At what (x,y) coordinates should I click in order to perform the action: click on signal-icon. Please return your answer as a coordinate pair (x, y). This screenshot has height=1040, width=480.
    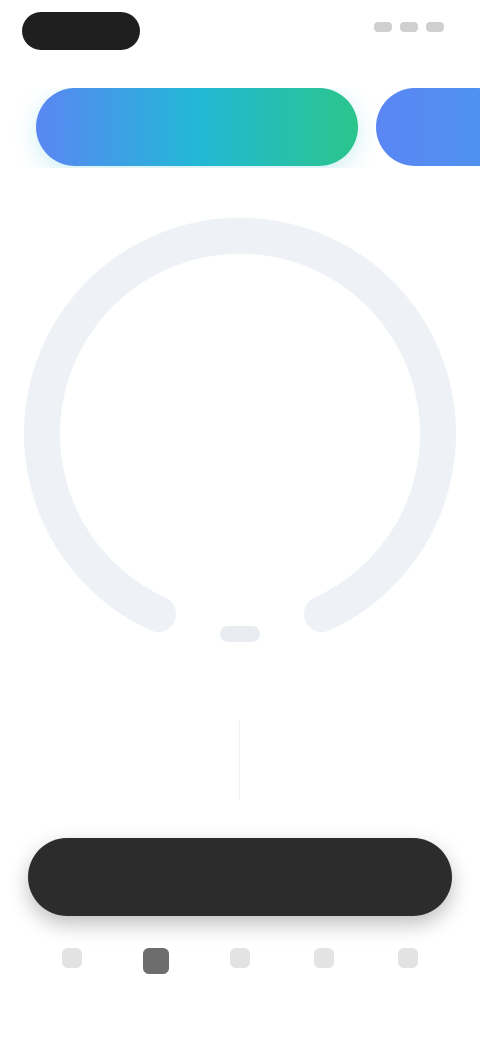
    Looking at the image, I should click on (383, 27).